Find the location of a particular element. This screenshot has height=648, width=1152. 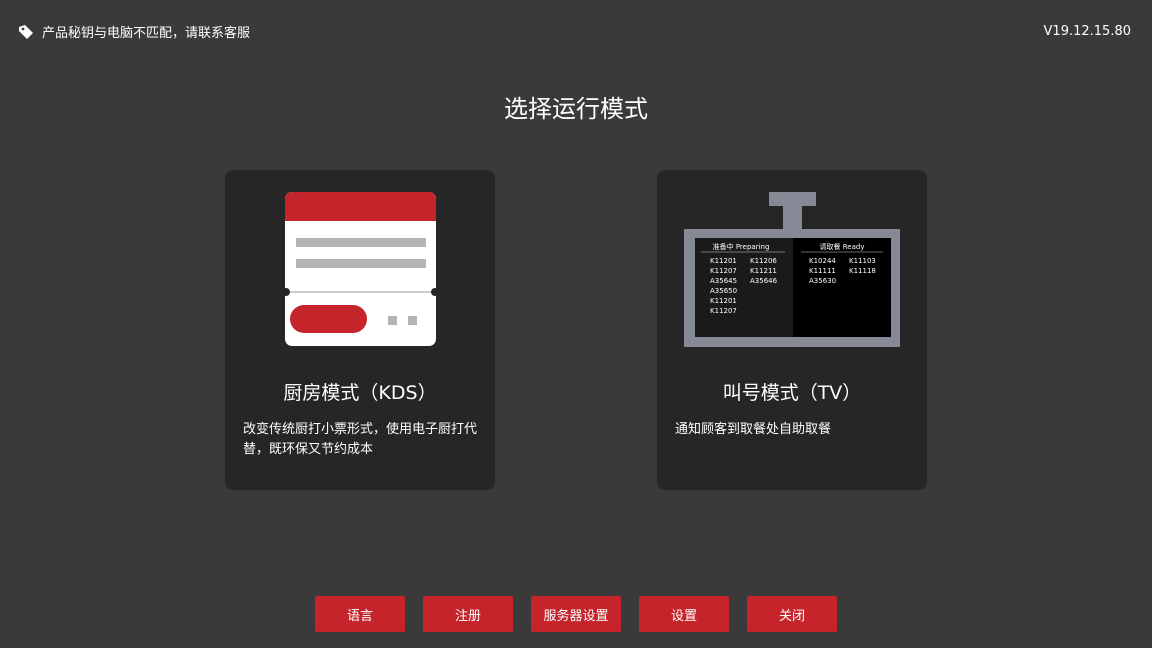

board-ready-header: 请取餐 Ready is located at coordinates (842, 246).